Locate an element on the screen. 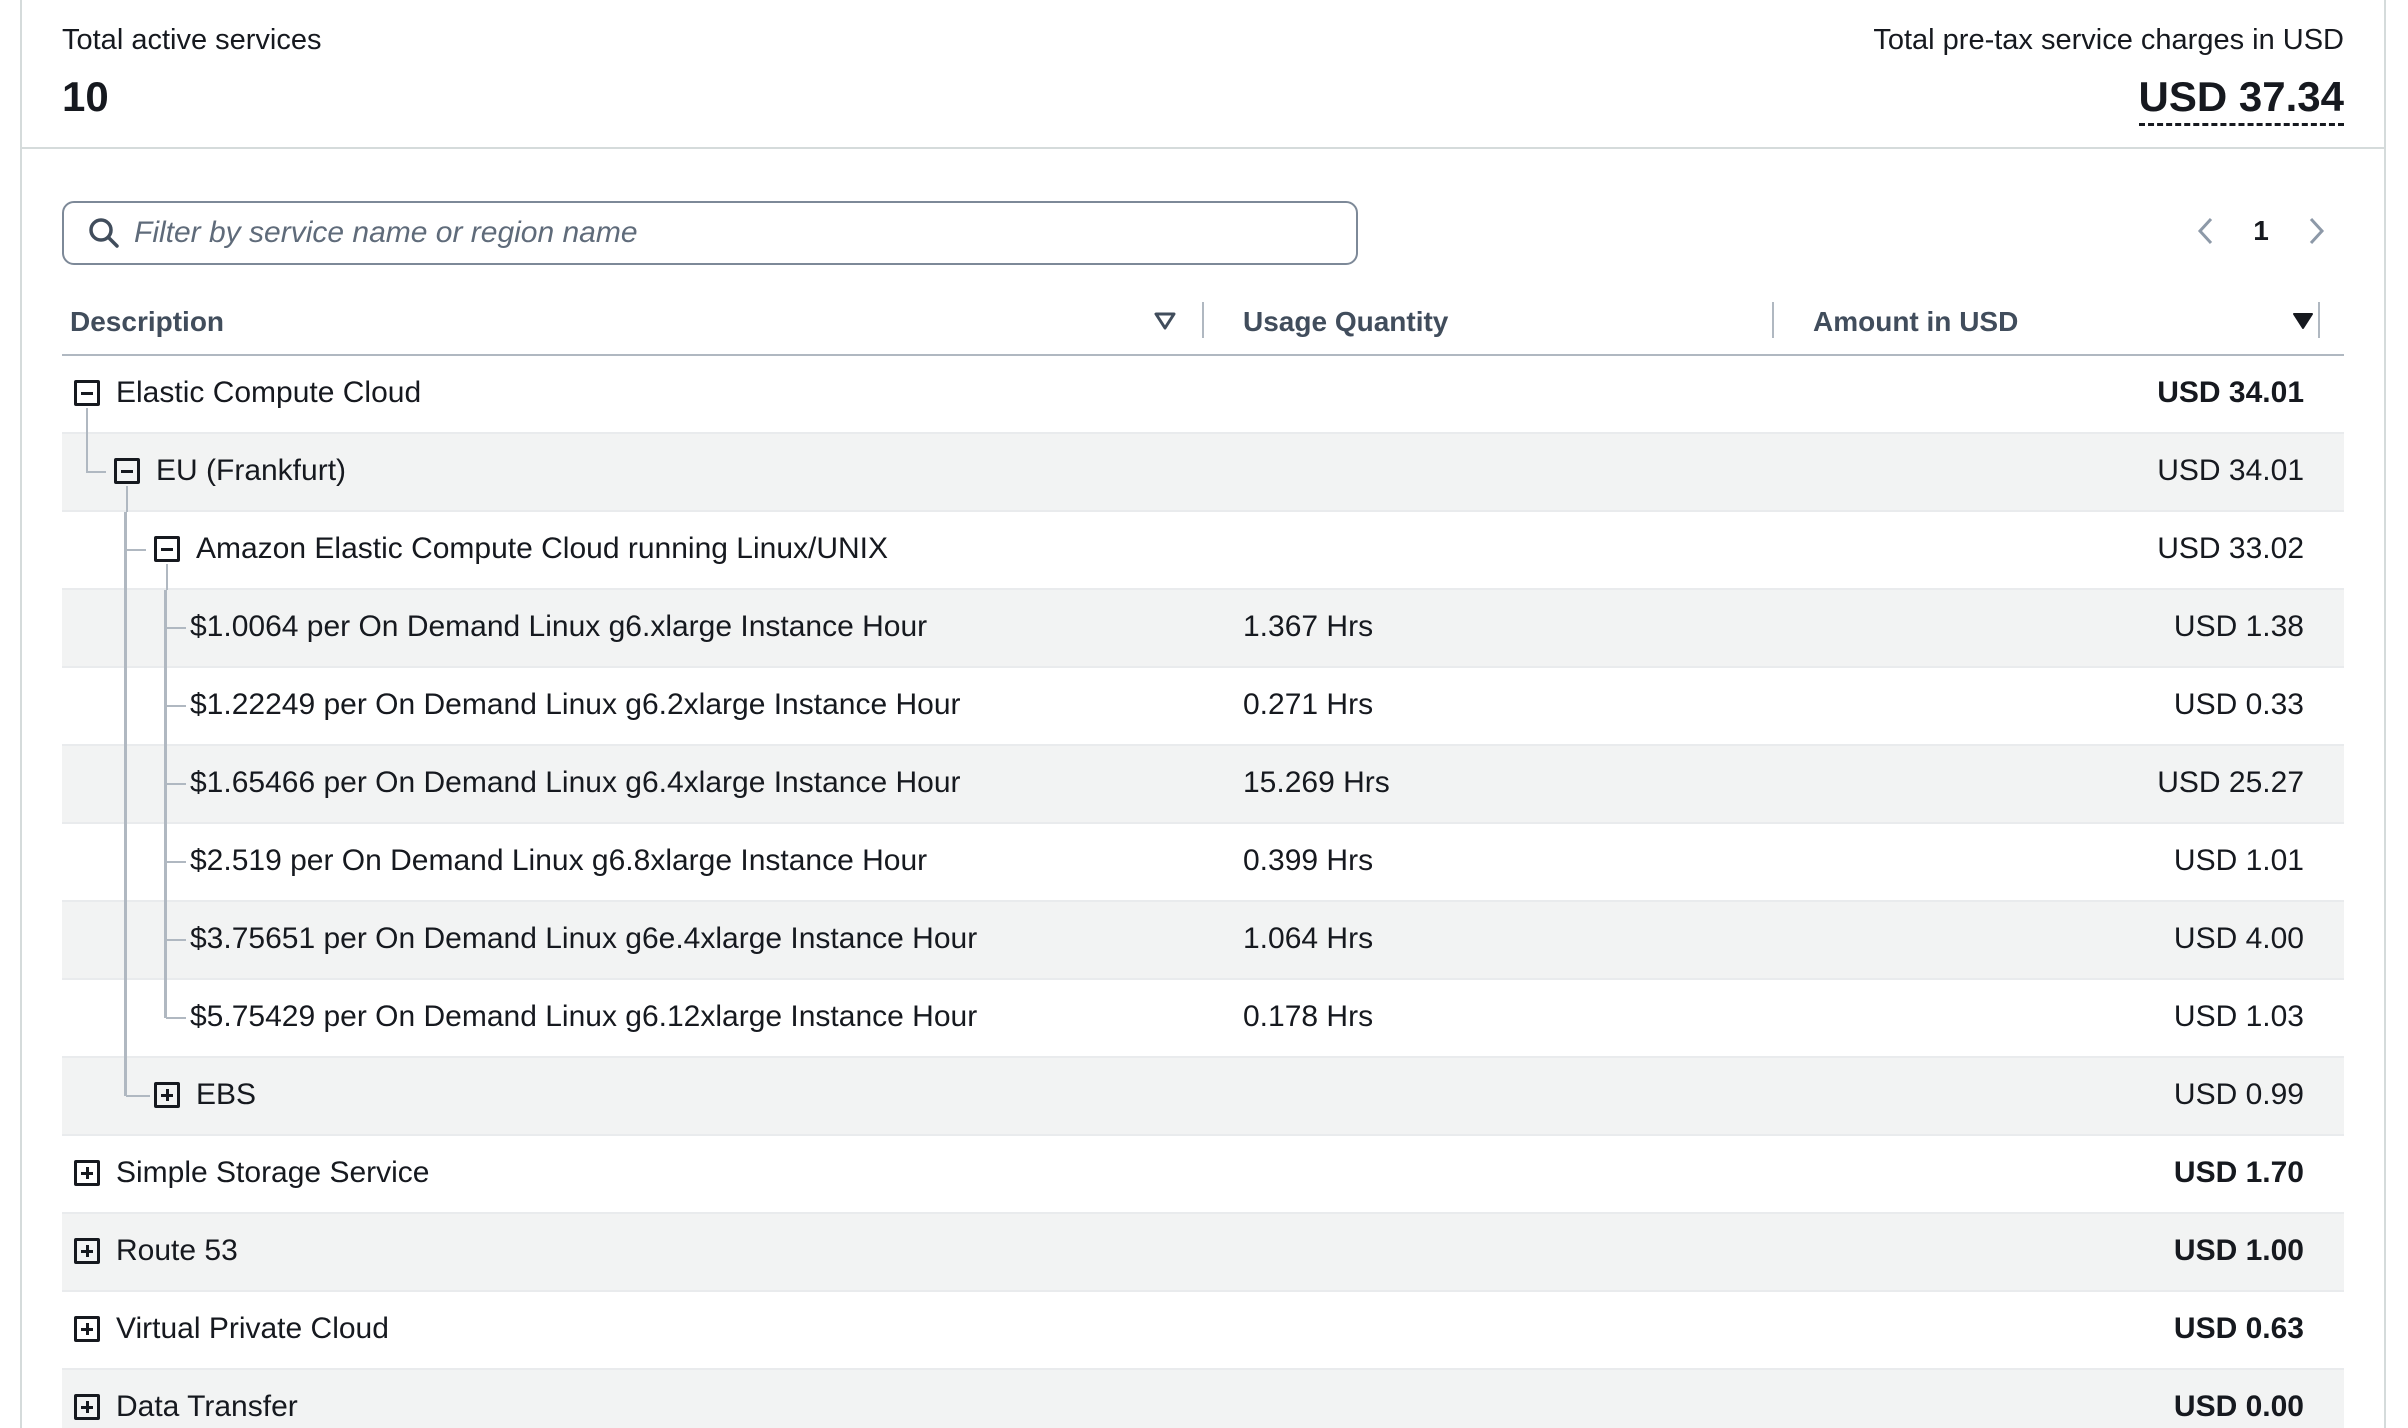 The height and width of the screenshot is (1428, 2408). pagination: 1 is located at coordinates (2261, 231).